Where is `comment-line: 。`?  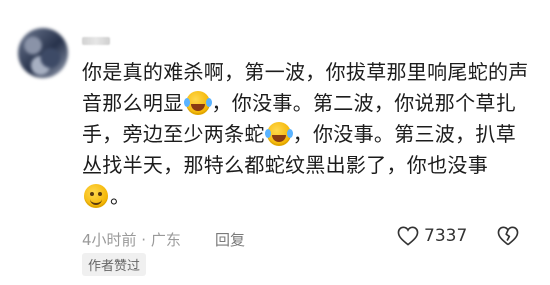
comment-line: 。 is located at coordinates (307, 196).